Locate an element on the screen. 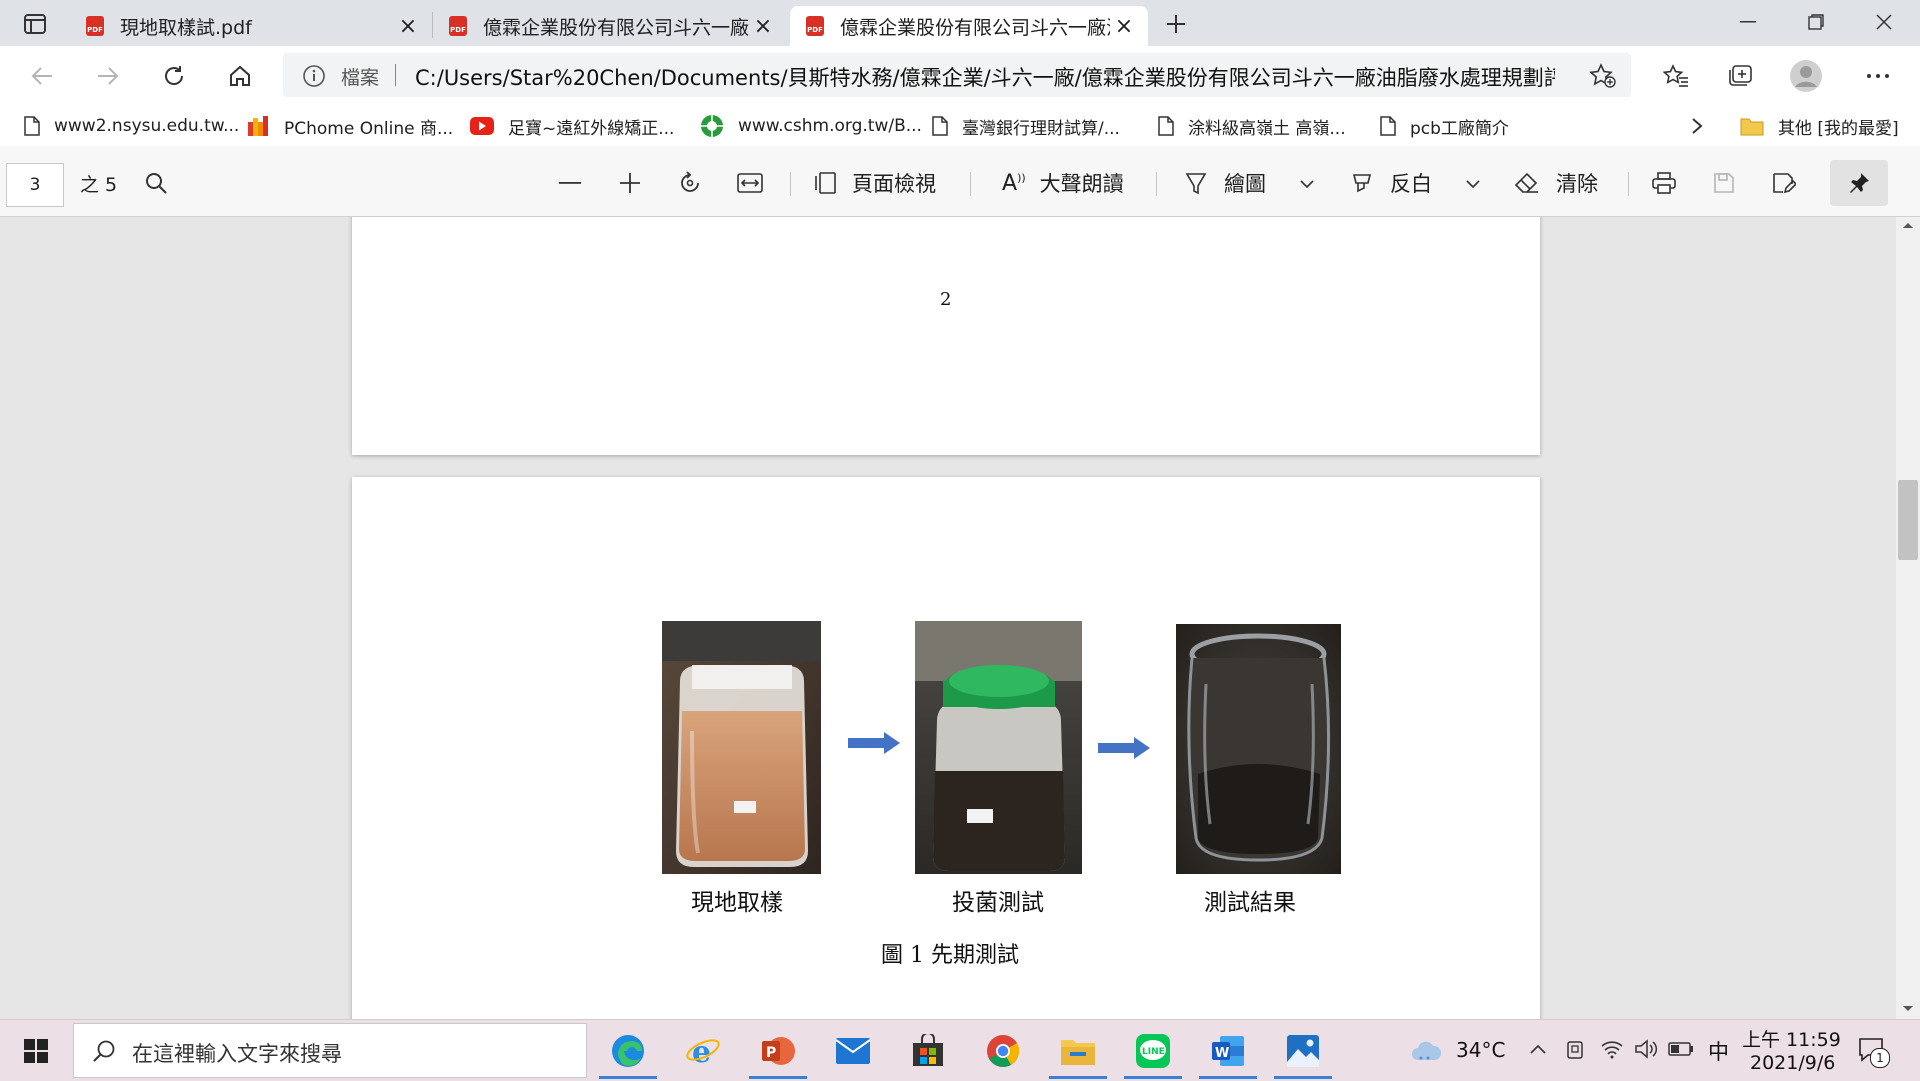  collections-button is located at coordinates (1740, 76).